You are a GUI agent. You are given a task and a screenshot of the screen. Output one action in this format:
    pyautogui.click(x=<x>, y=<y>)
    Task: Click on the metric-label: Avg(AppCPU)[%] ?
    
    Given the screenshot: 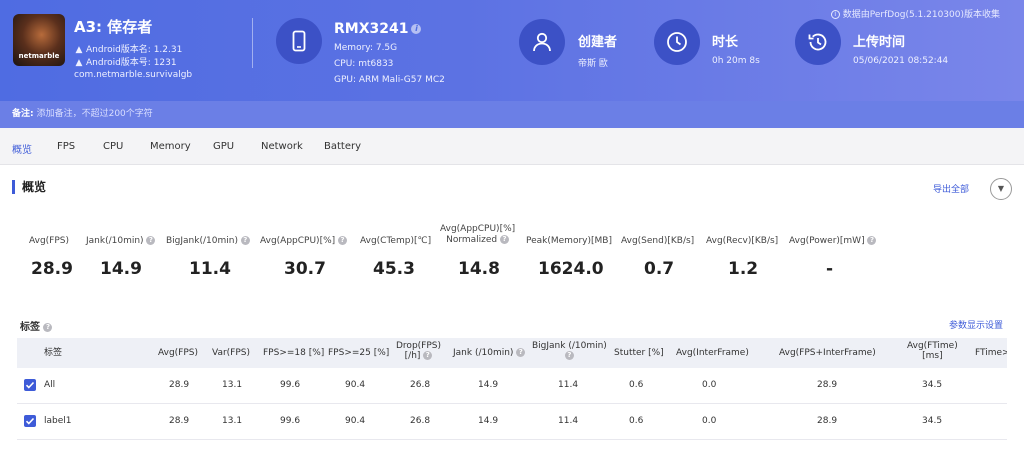 What is the action you would take?
    pyautogui.click(x=304, y=241)
    